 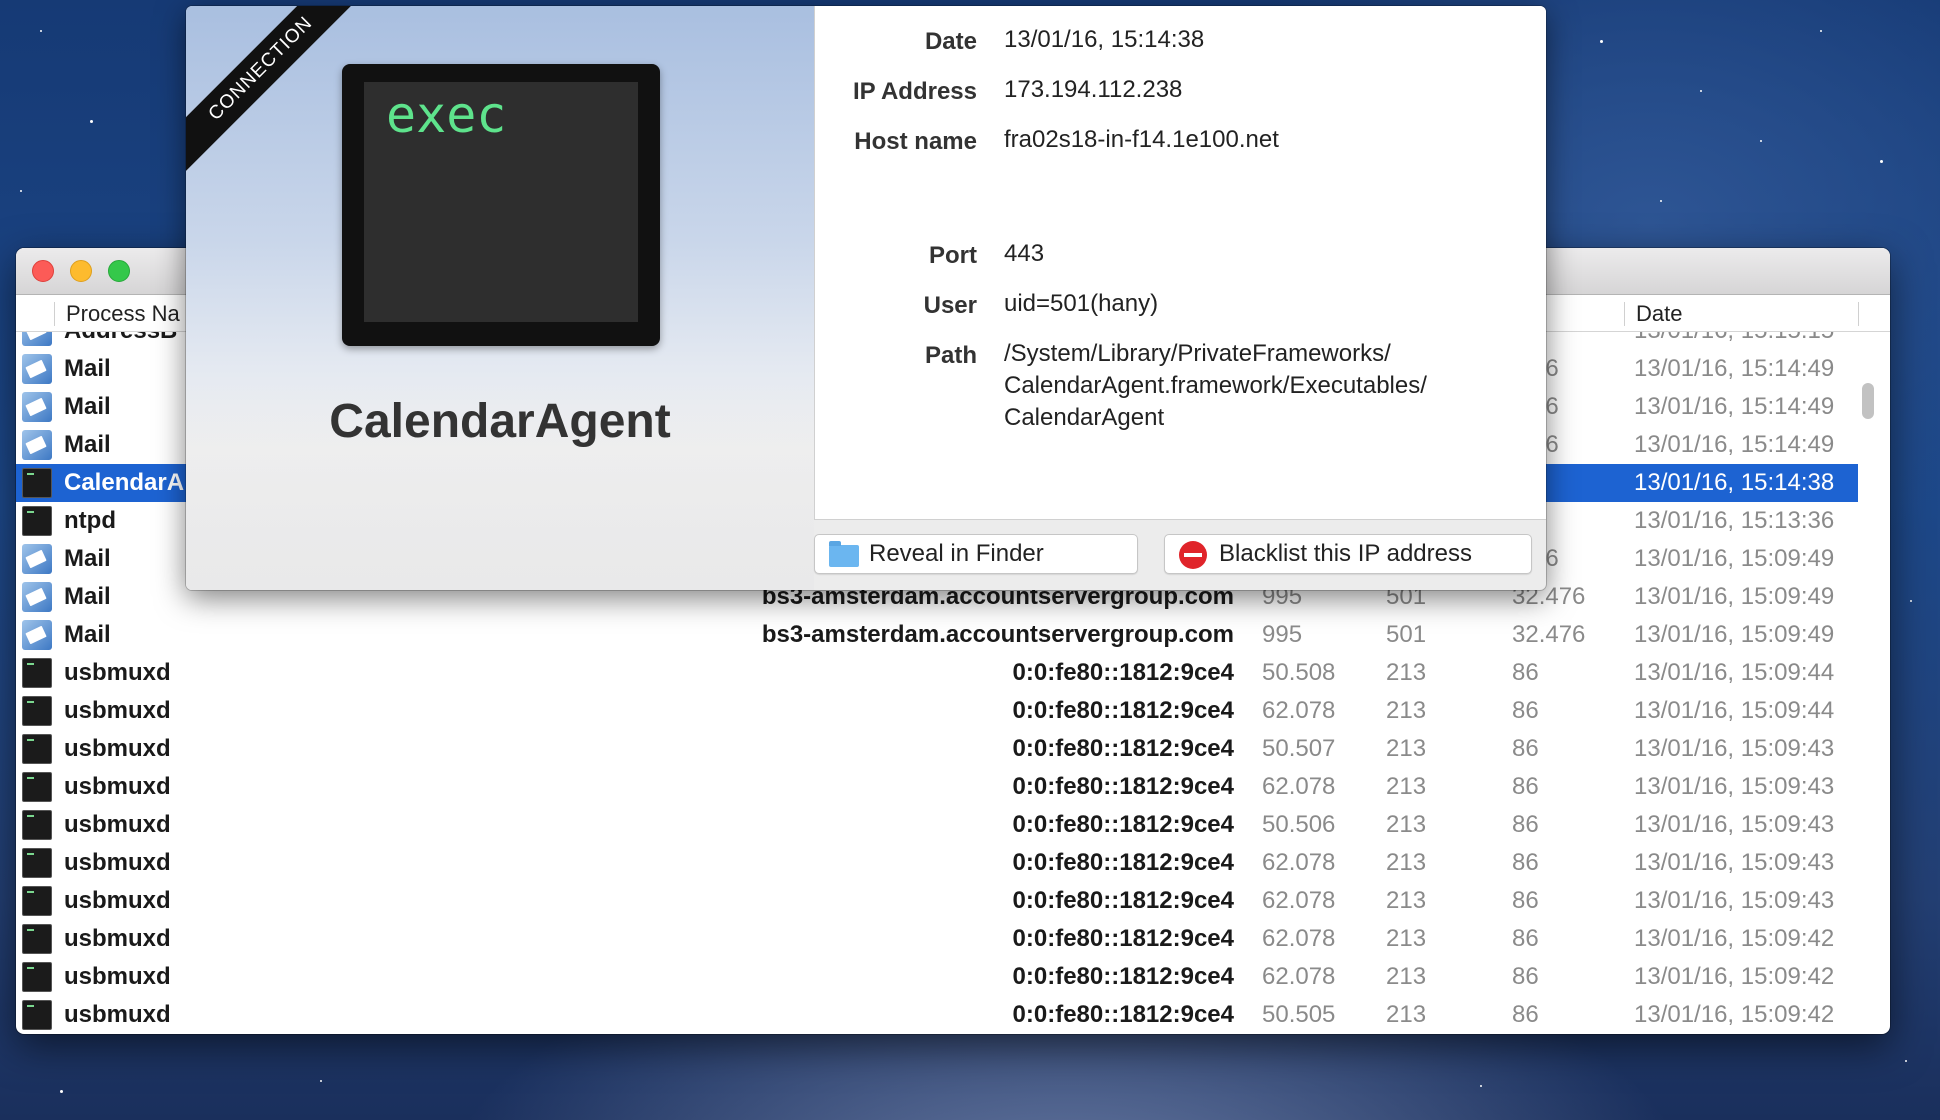 What do you see at coordinates (43, 271) in the screenshot?
I see `close-button` at bounding box center [43, 271].